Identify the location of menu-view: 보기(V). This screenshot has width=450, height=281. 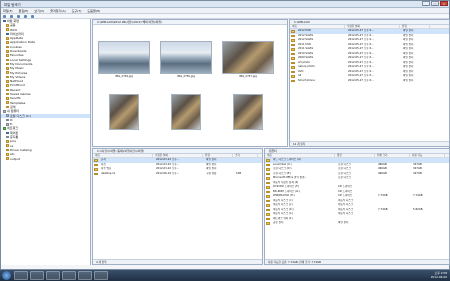
(39, 11).